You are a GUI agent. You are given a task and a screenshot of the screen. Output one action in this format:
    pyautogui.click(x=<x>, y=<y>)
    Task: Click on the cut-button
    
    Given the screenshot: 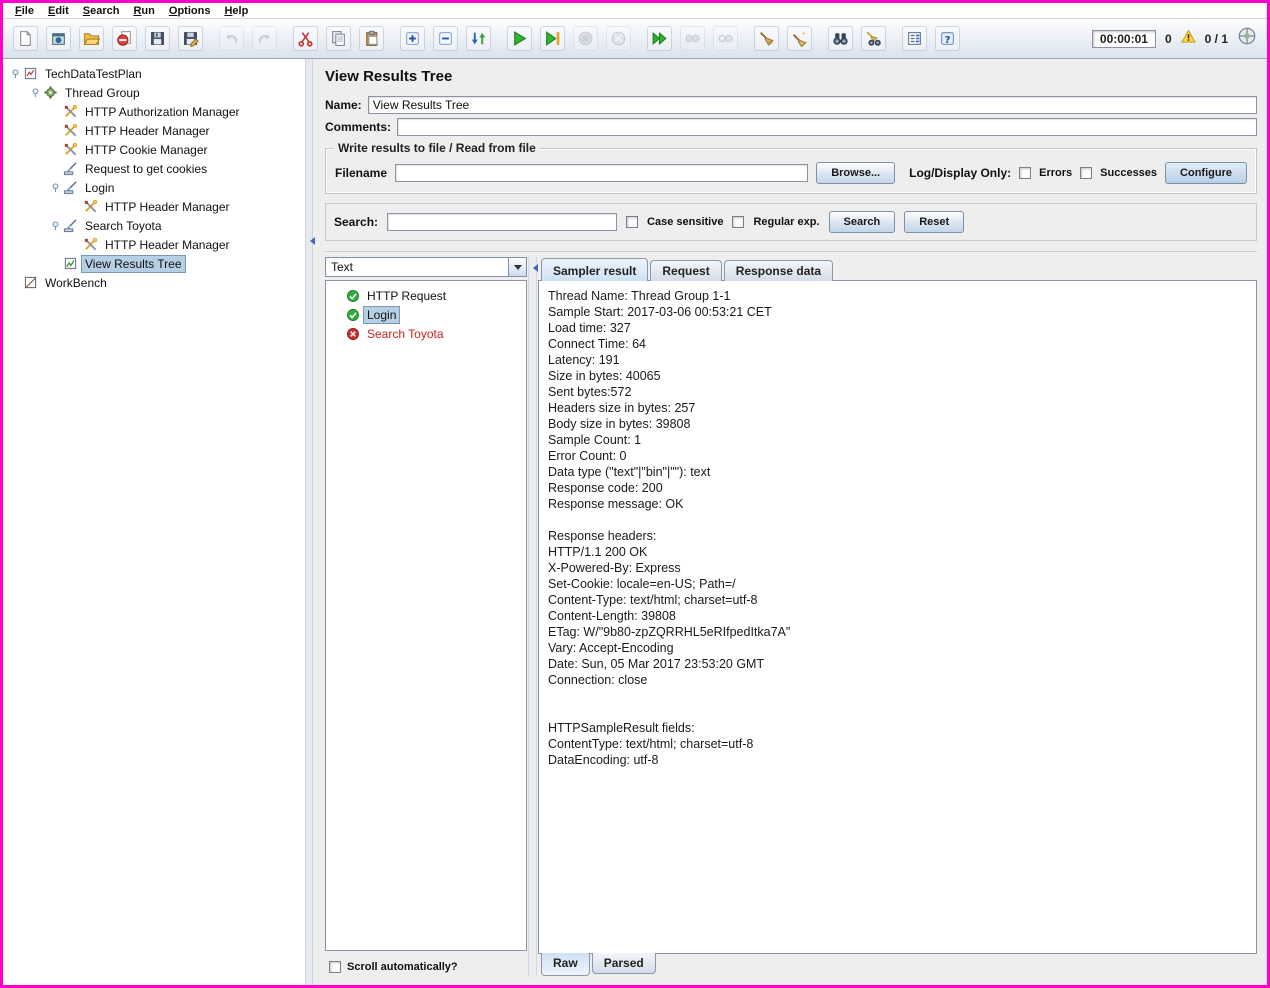 What is the action you would take?
    pyautogui.click(x=305, y=38)
    